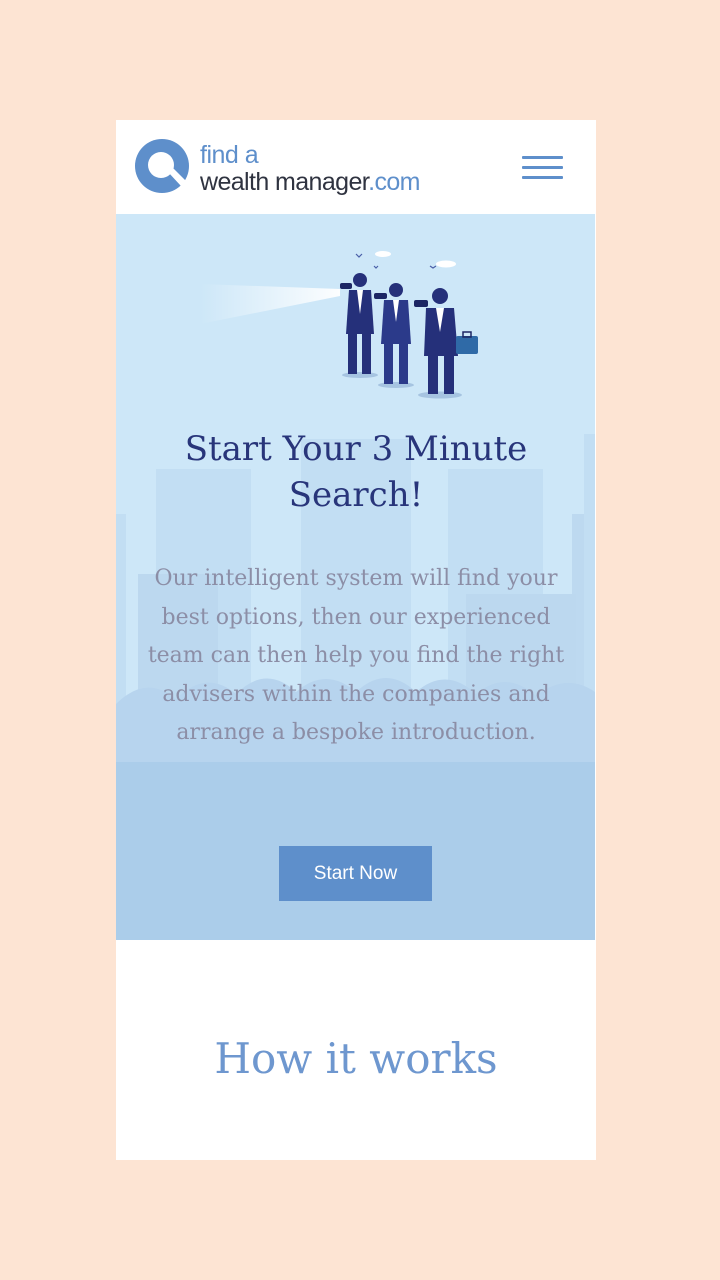 The image size is (720, 1280). I want to click on site-header: find a wealth manager.com, so click(356, 167).